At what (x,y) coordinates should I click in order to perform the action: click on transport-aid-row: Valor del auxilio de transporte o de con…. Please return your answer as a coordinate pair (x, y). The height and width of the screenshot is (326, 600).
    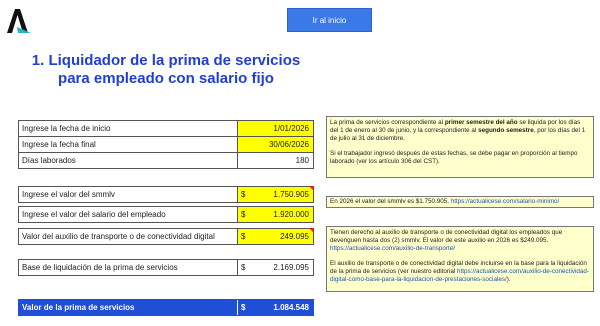
    Looking at the image, I should click on (166, 236).